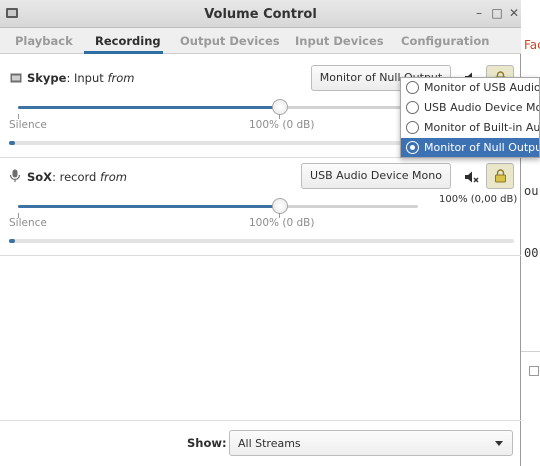  I want to click on background-text-1: ou, so click(531, 191).